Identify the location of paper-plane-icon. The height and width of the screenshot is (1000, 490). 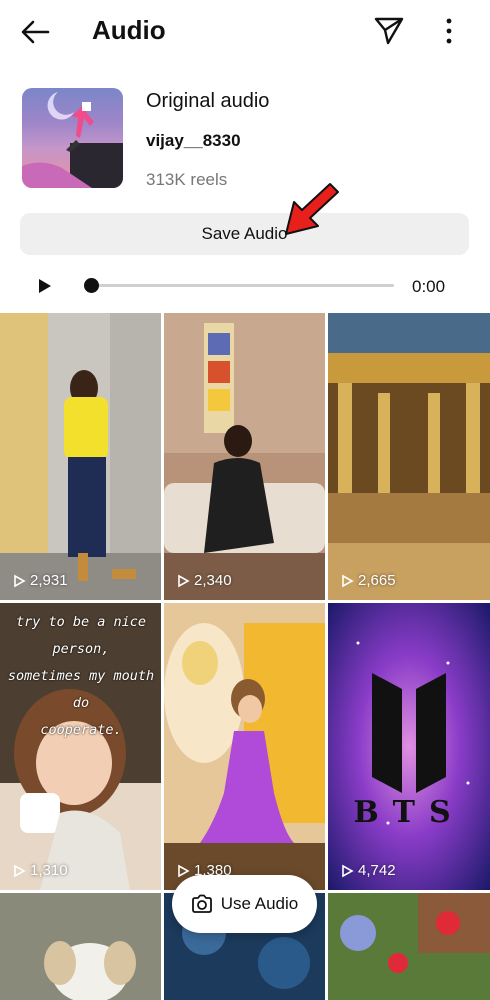
(389, 31).